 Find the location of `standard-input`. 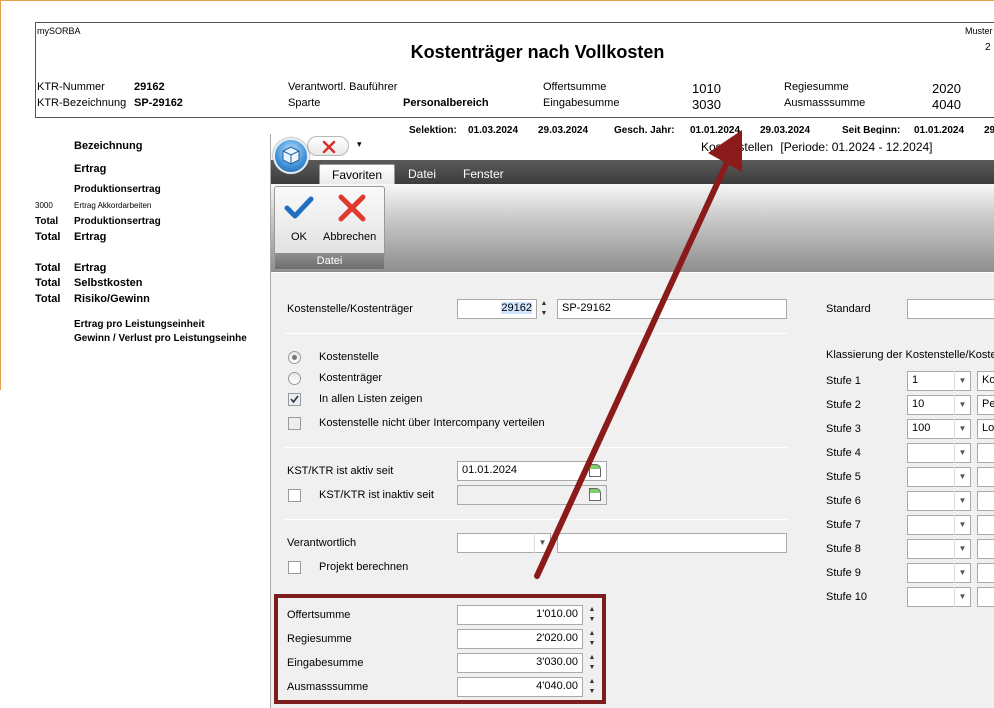

standard-input is located at coordinates (950, 309).